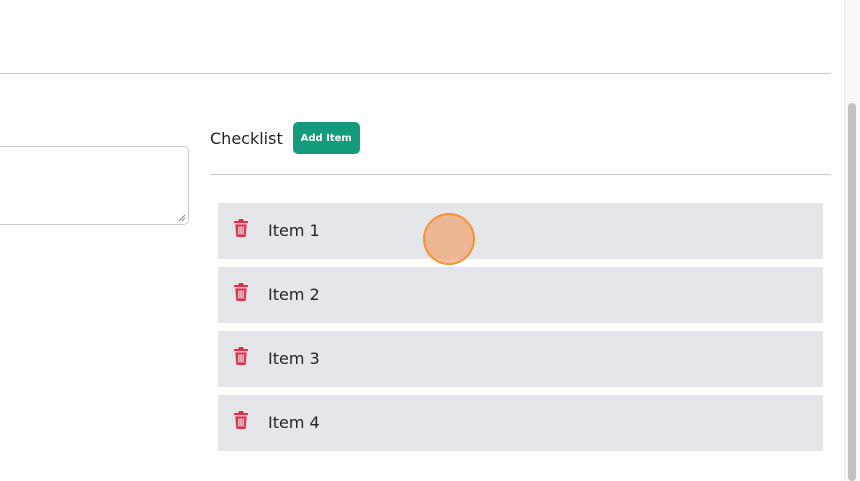  Describe the element at coordinates (246, 138) in the screenshot. I see `checklist-title: Checklist` at that location.